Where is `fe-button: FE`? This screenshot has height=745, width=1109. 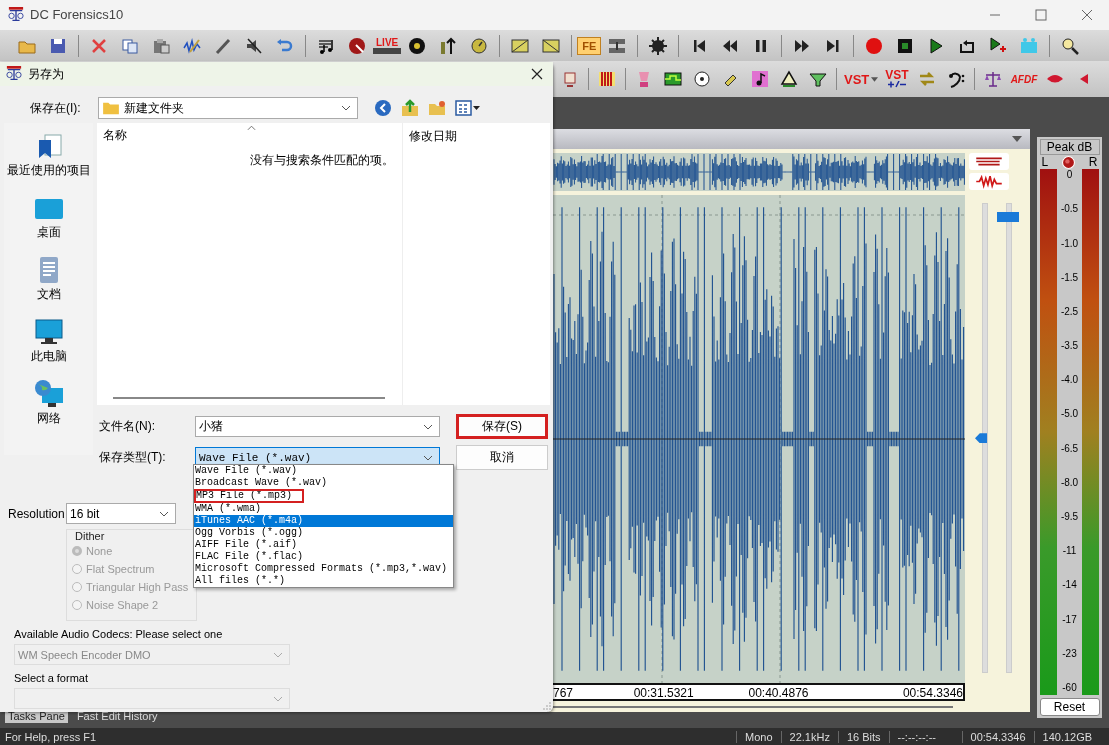 fe-button: FE is located at coordinates (589, 45).